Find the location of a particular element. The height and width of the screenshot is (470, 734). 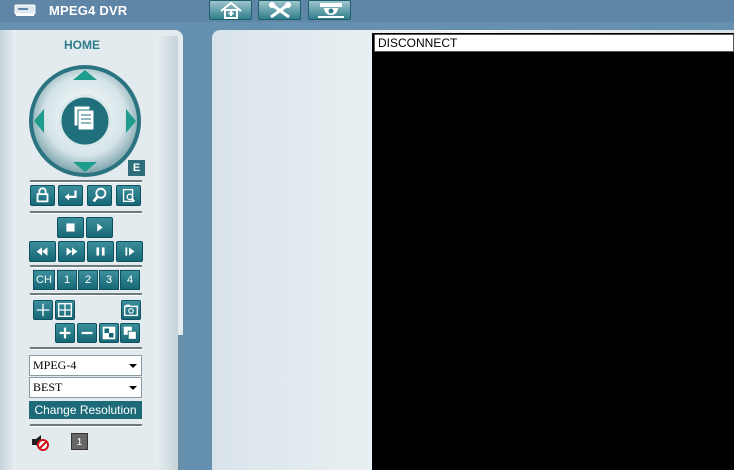

play-button is located at coordinates (99, 227).